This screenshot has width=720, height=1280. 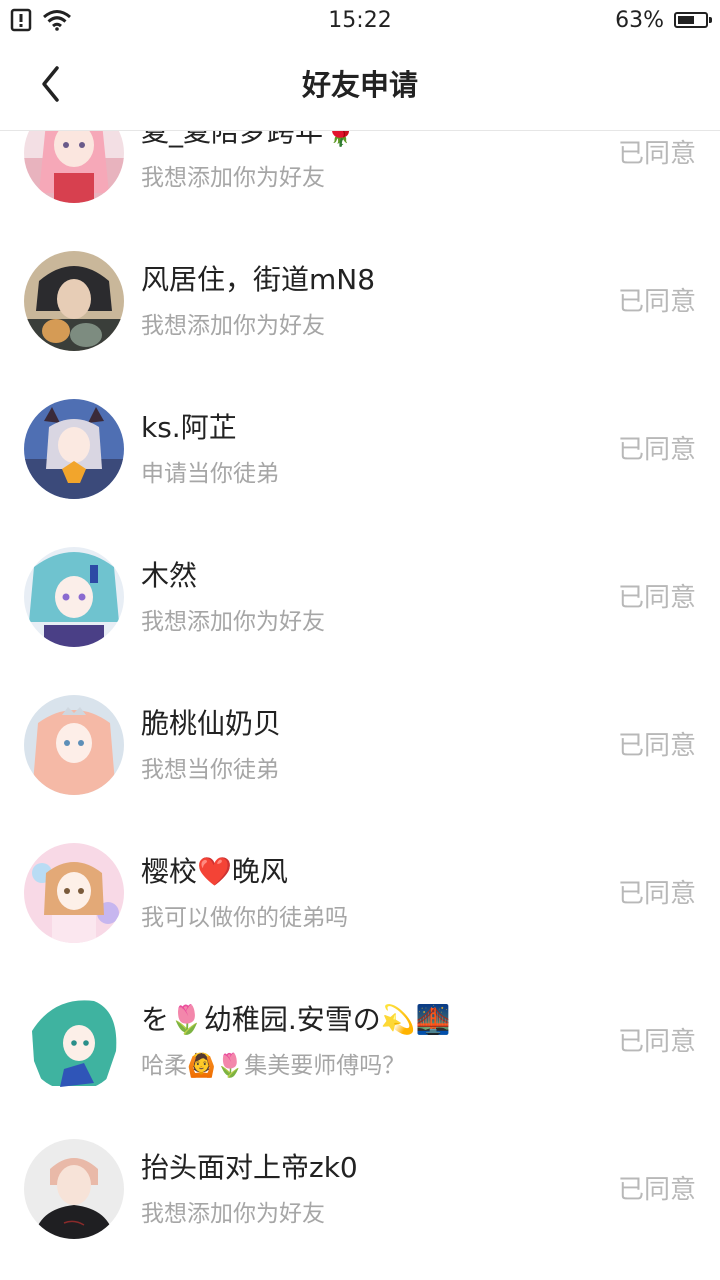 What do you see at coordinates (214, 871) in the screenshot?
I see `requester-name: 樱校❤️晚风` at bounding box center [214, 871].